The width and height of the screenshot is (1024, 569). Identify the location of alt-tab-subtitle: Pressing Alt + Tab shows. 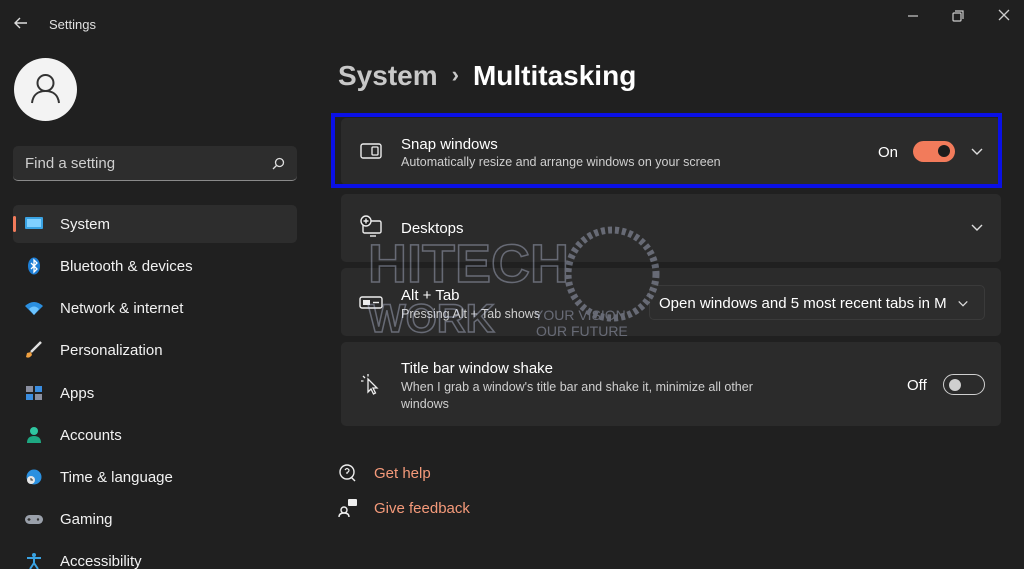
(471, 314).